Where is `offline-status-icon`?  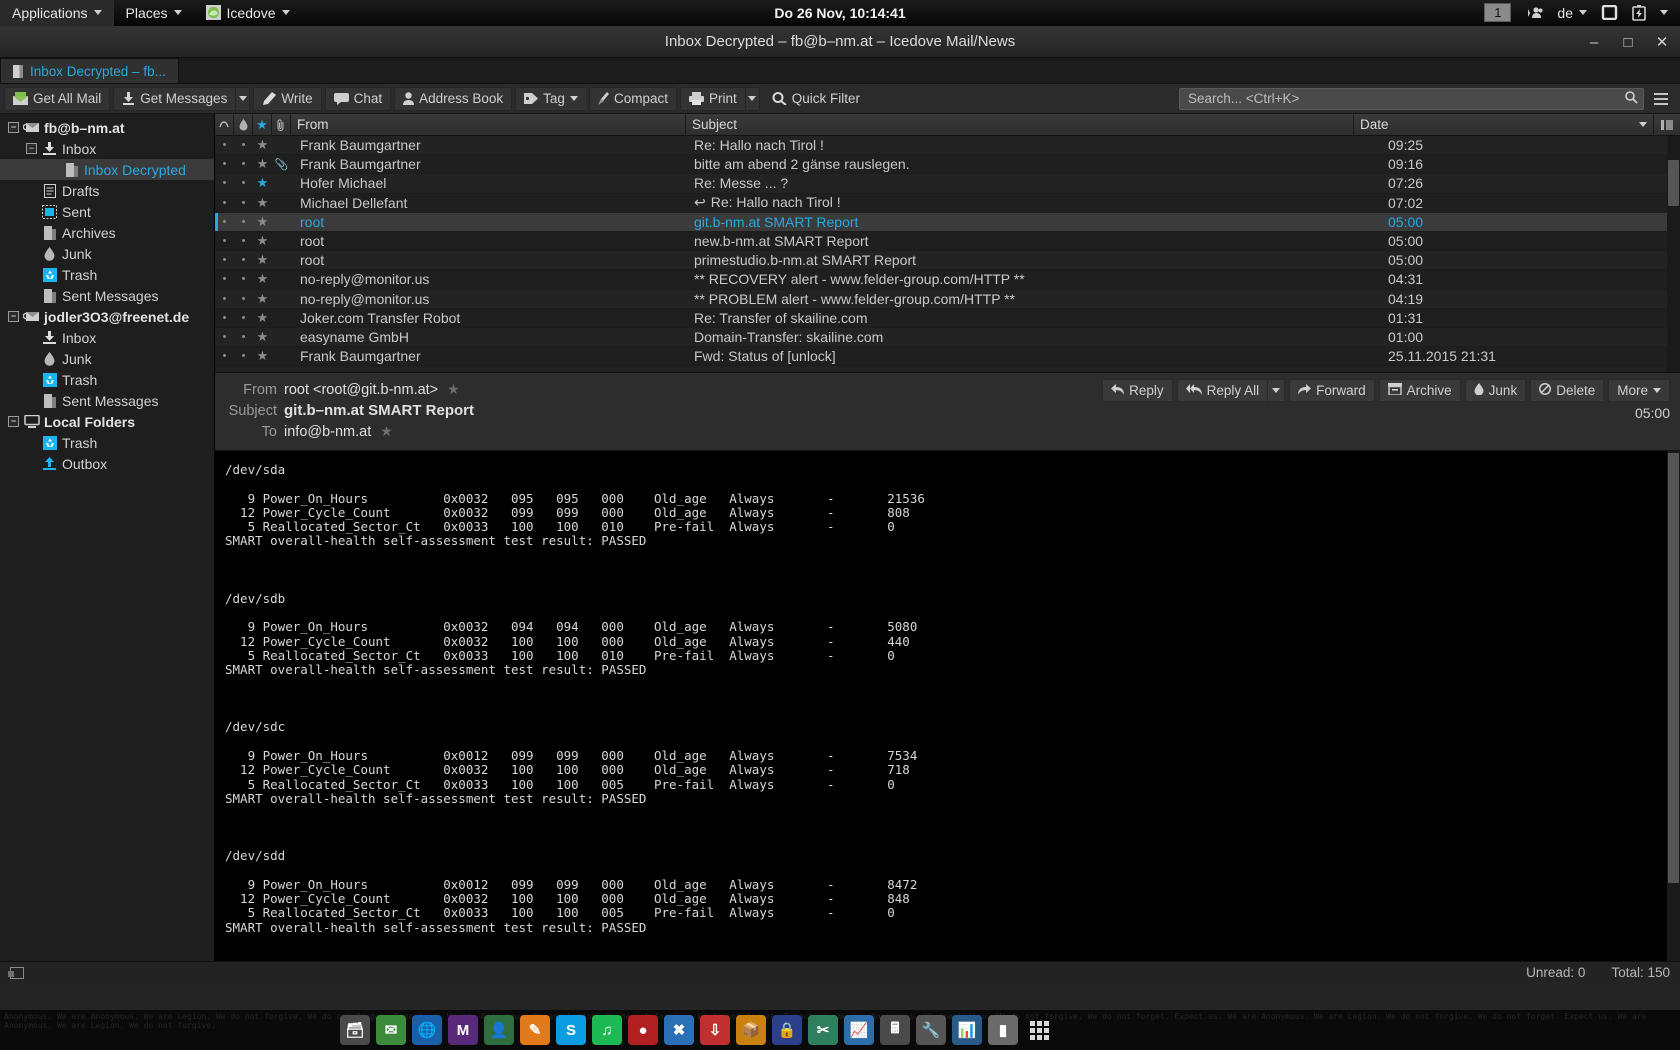
offline-status-icon is located at coordinates (16, 972).